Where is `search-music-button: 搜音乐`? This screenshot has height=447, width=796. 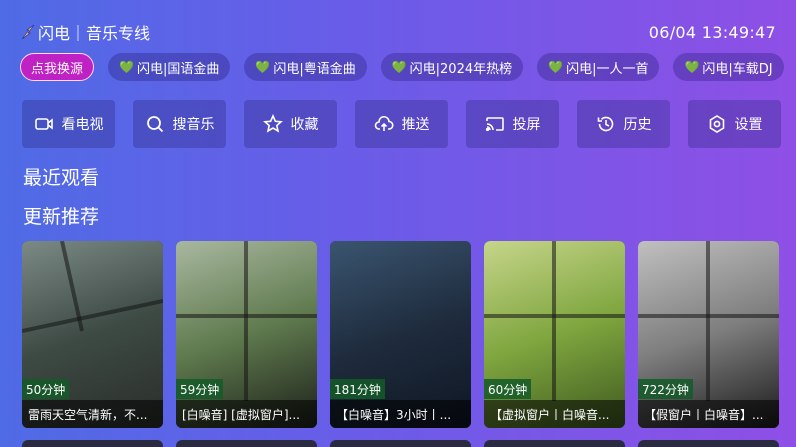
search-music-button: 搜音乐 is located at coordinates (179, 124).